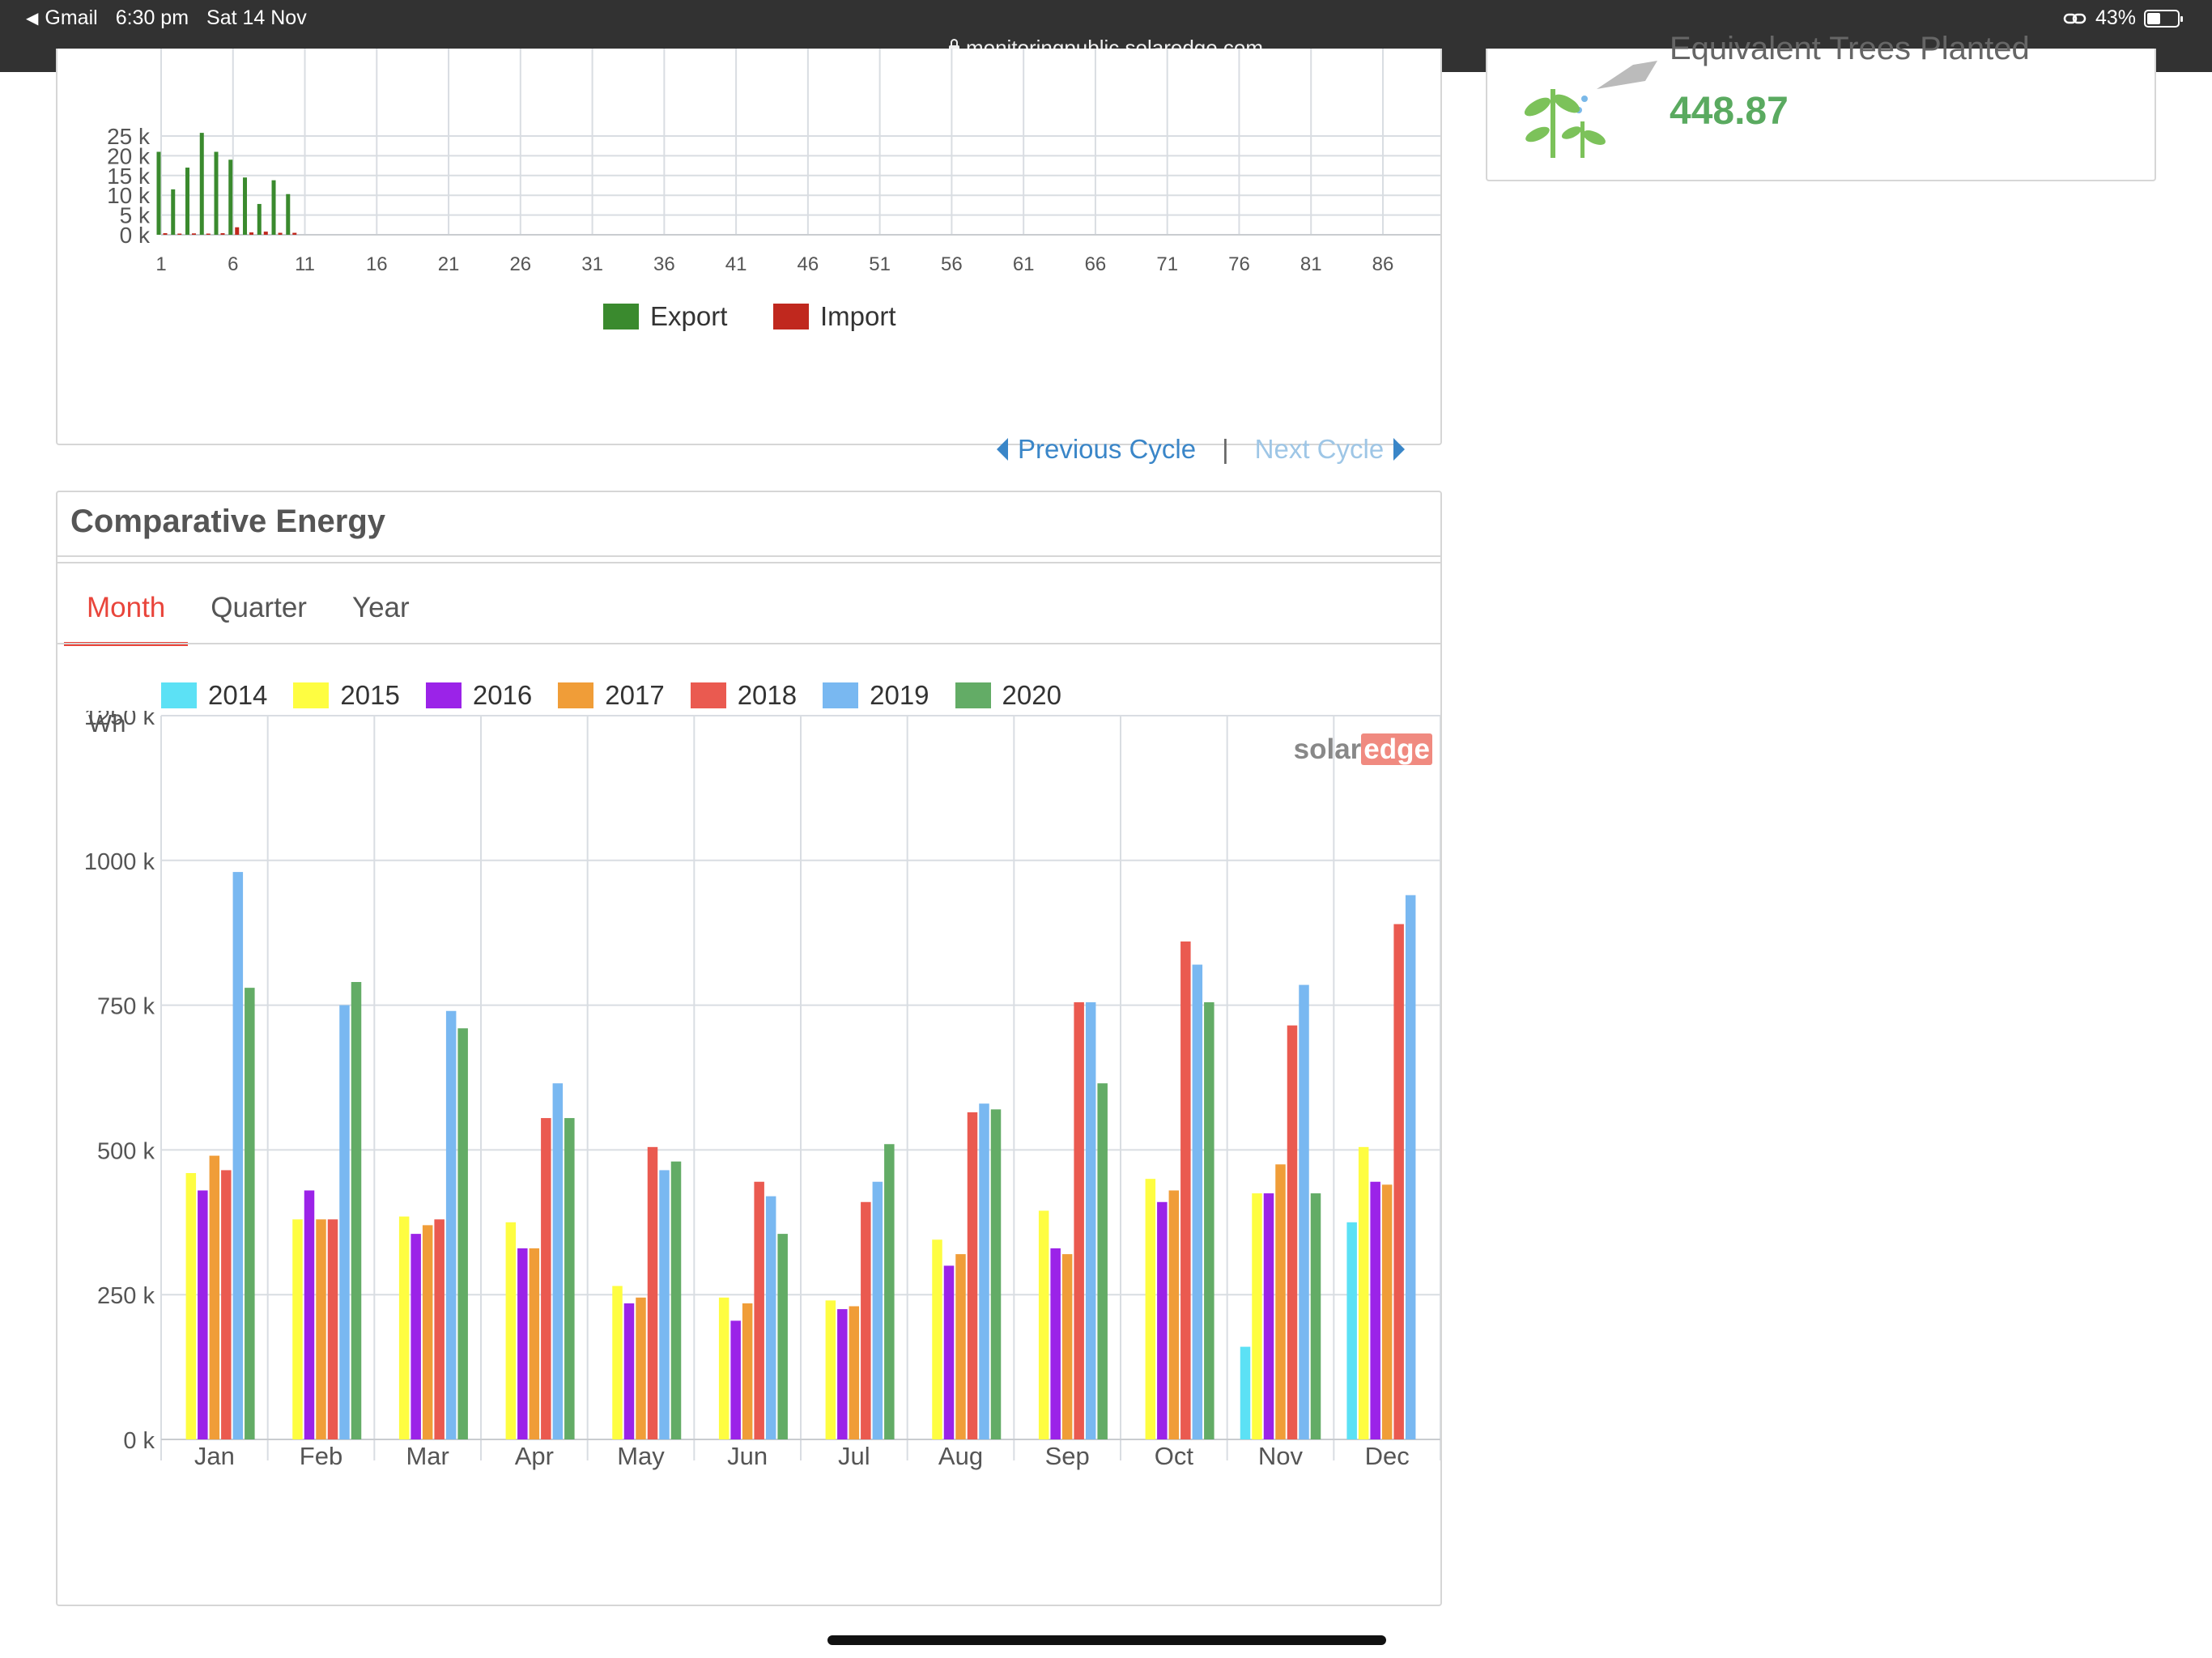 The image size is (2212, 1658). Describe the element at coordinates (1375, 1310) in the screenshot. I see `bar-dec-2016` at that location.